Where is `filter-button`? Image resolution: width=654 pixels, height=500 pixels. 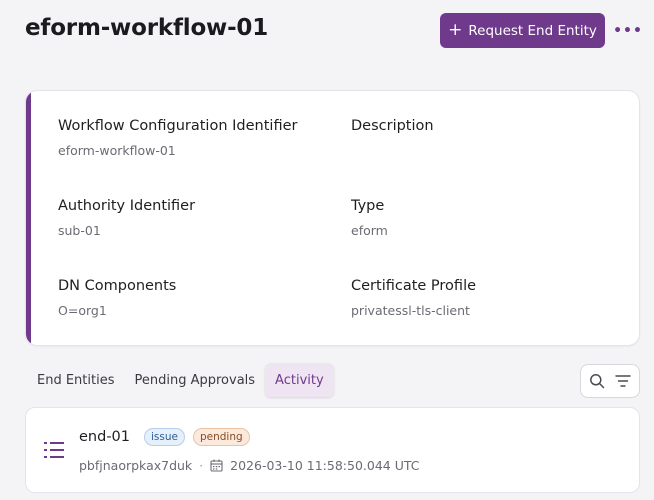
filter-button is located at coordinates (623, 381).